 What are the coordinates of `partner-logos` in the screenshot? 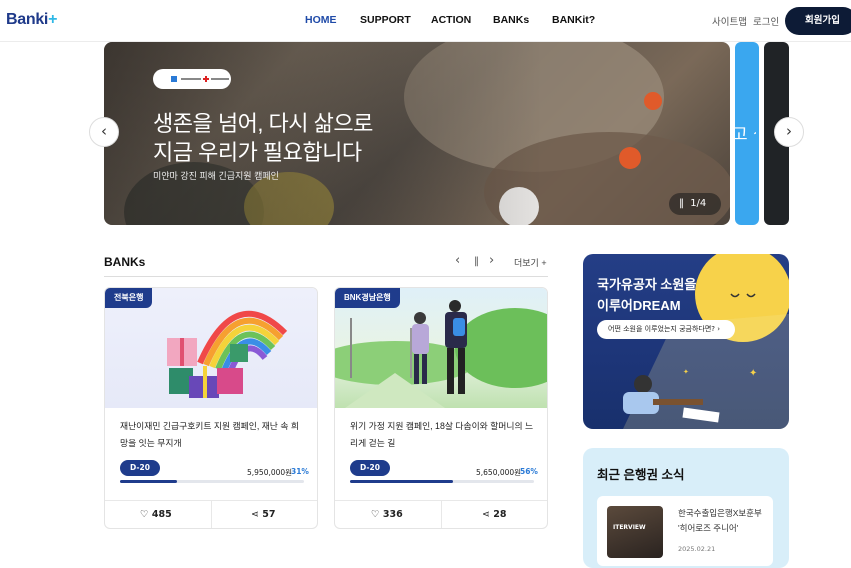 It's located at (192, 79).